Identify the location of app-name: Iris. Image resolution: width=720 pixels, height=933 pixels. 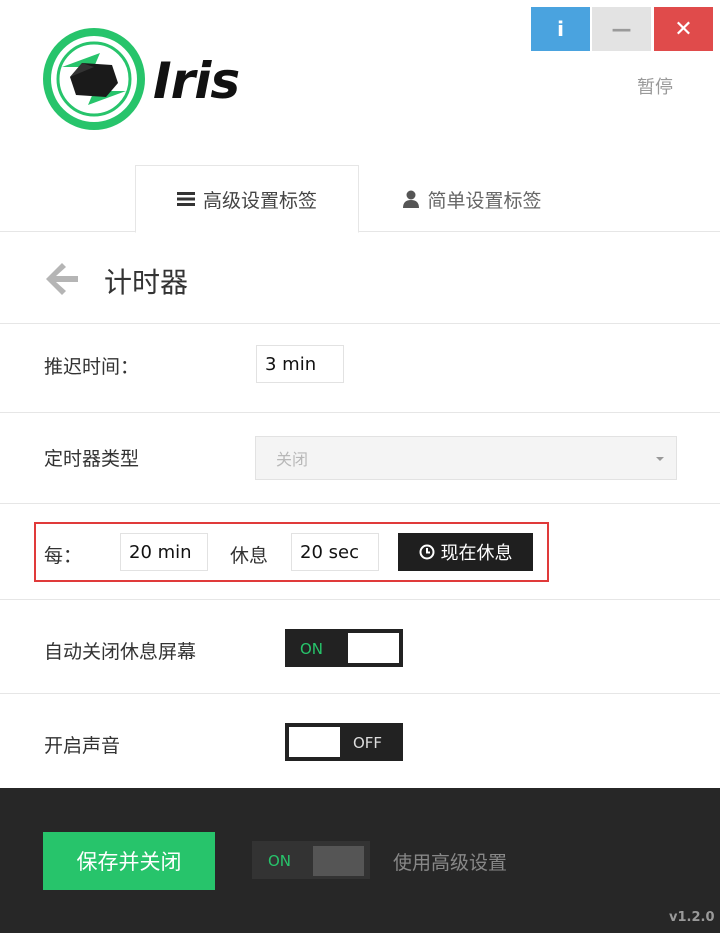
(196, 81).